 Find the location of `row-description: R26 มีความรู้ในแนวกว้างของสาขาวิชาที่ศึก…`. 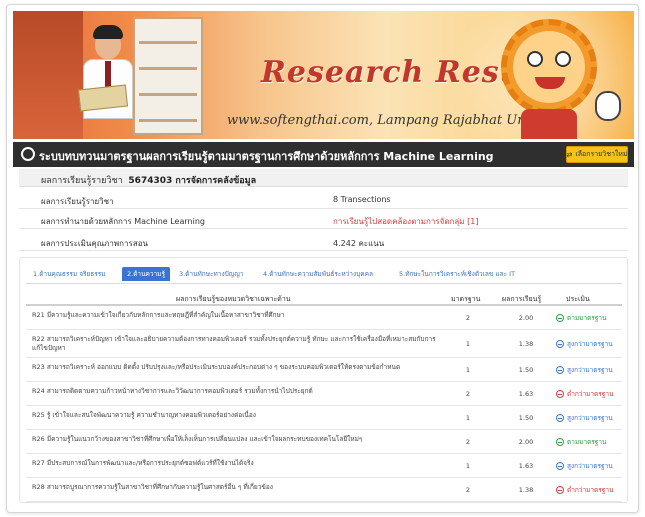

row-description: R26 มีความรู้ในแนวกว้างของสาขาวิชาที่ศึก… is located at coordinates (197, 439).